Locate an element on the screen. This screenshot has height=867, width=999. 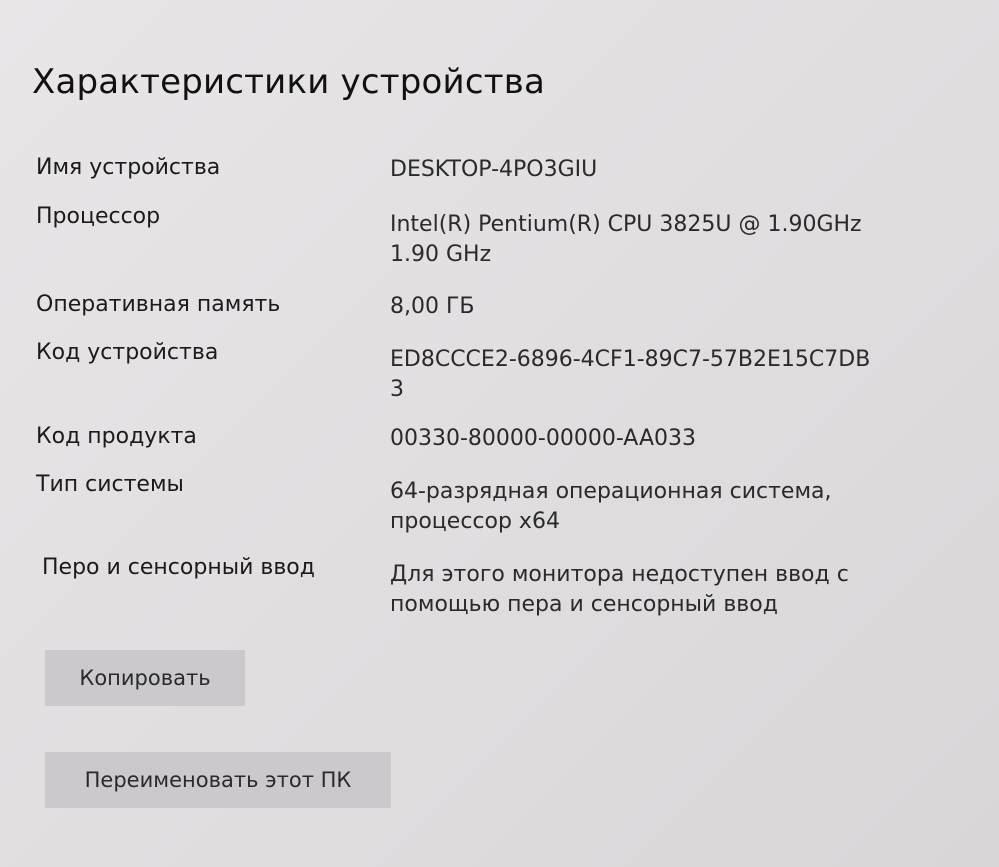
spec-label-device-name: Имя устройства is located at coordinates (128, 167).